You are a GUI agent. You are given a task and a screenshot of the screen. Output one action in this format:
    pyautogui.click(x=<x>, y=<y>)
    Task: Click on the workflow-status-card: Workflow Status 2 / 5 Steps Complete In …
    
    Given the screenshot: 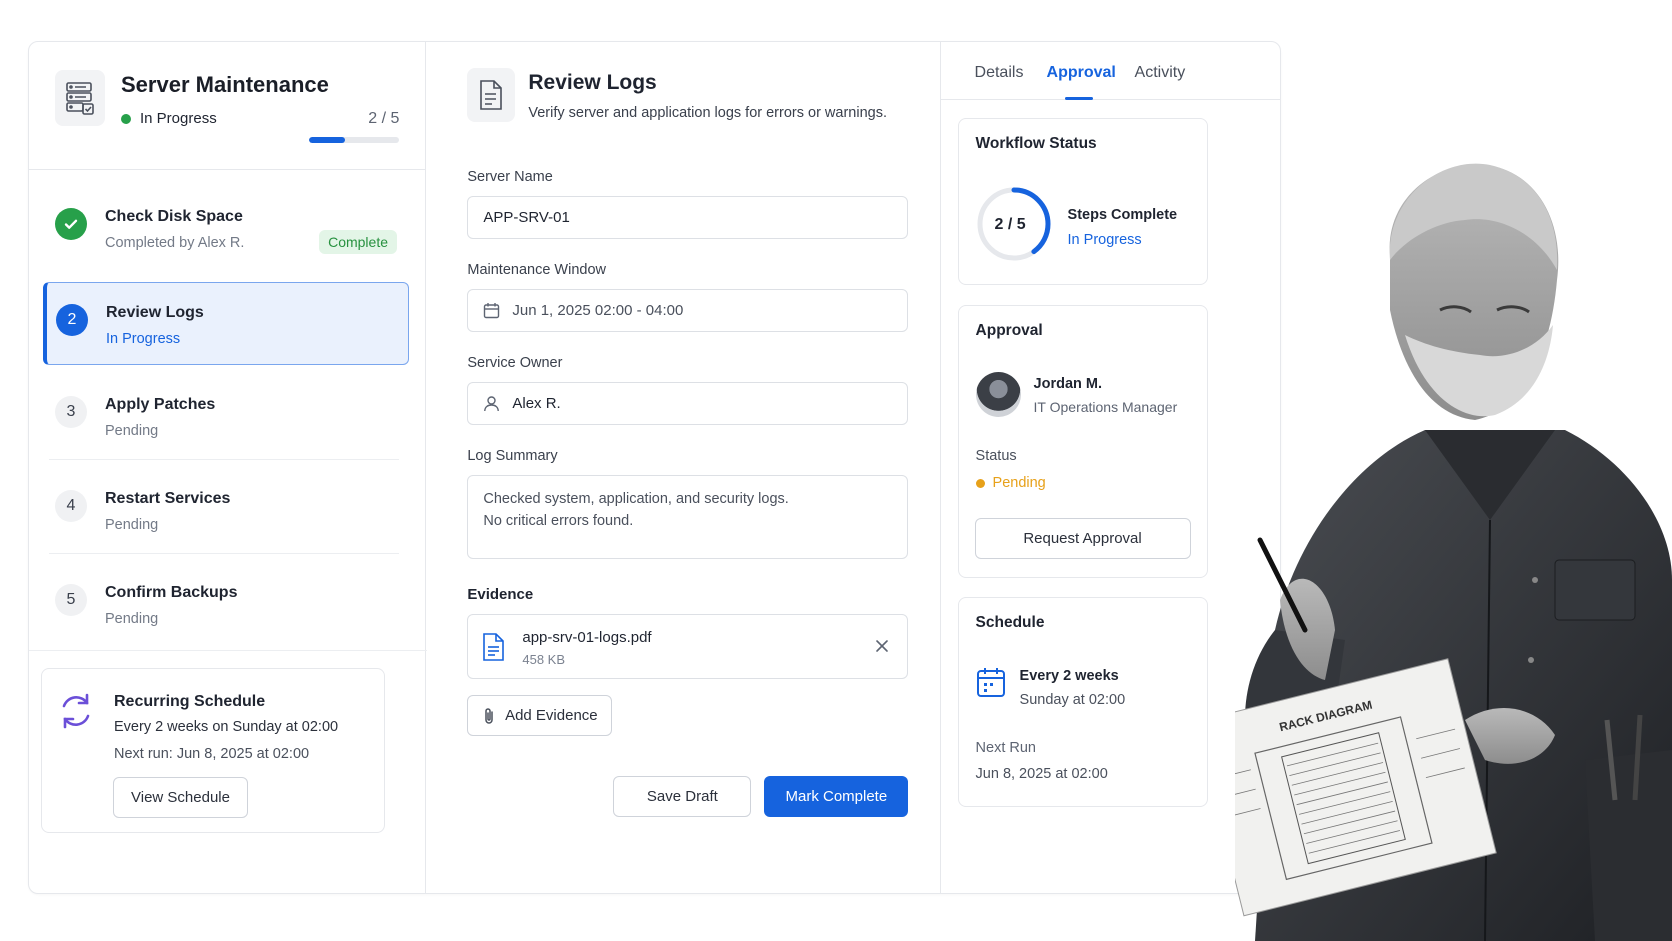 What is the action you would take?
    pyautogui.click(x=1082, y=201)
    